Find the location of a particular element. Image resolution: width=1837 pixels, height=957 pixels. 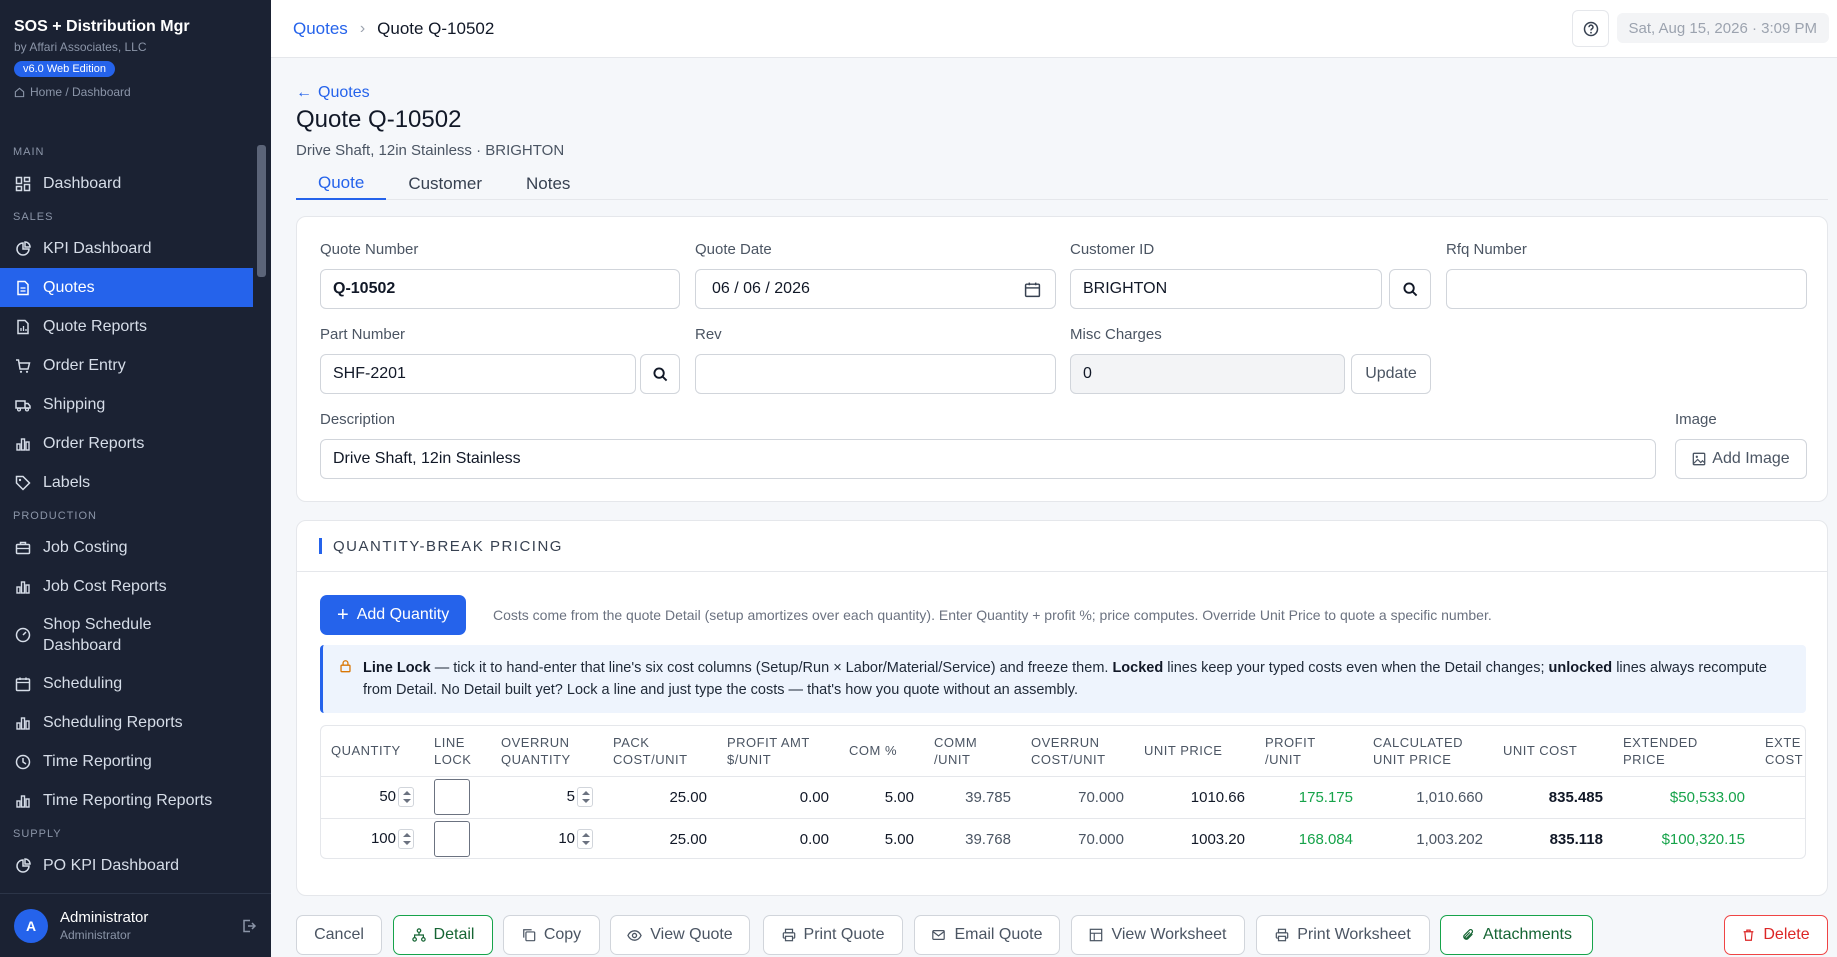

part-search-button is located at coordinates (660, 374).